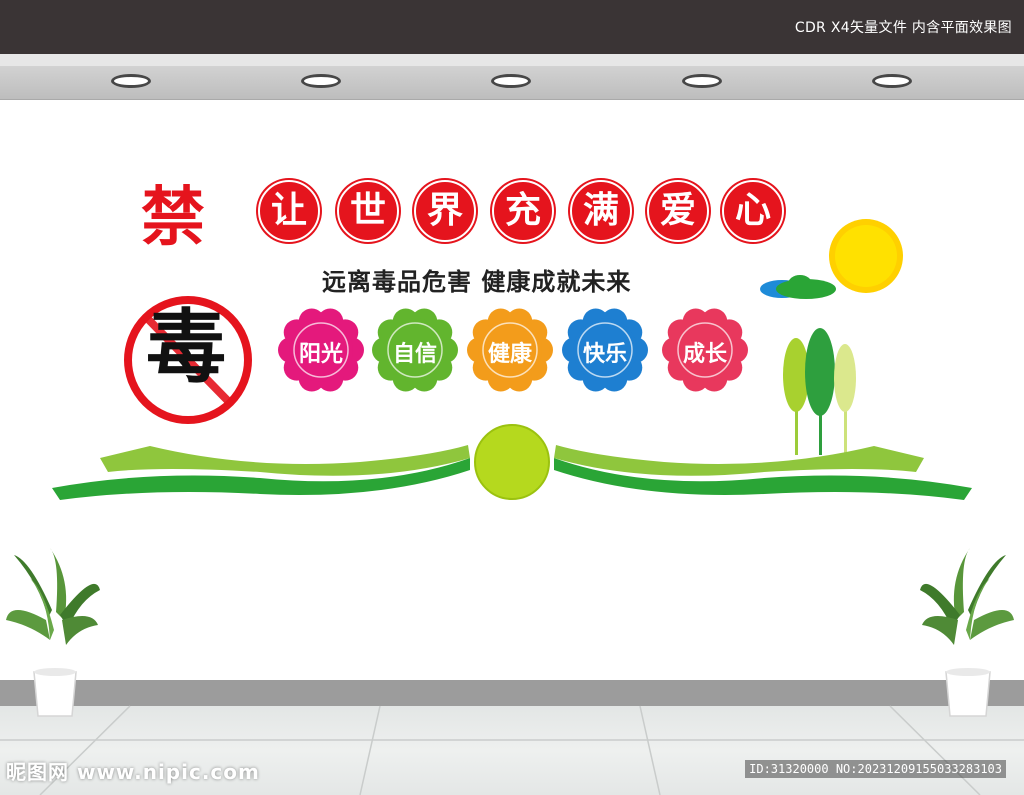  What do you see at coordinates (477, 282) in the screenshot?
I see `slogan: 远离毒品危害 健康成就未来` at bounding box center [477, 282].